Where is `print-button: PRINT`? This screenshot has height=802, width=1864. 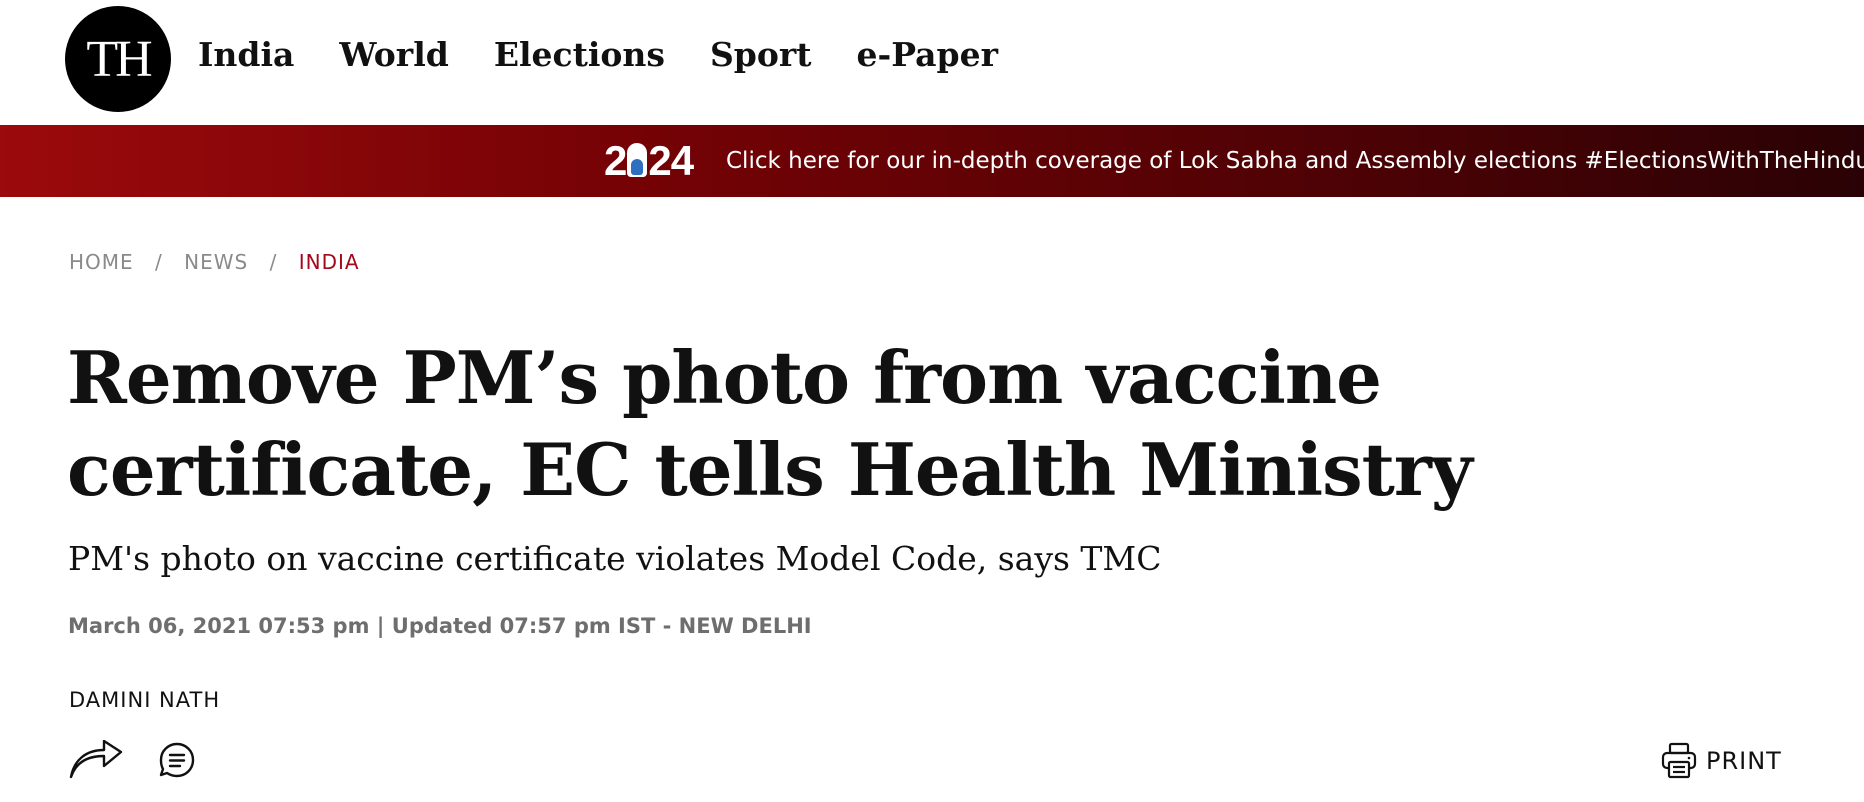 print-button: PRINT is located at coordinates (1721, 761).